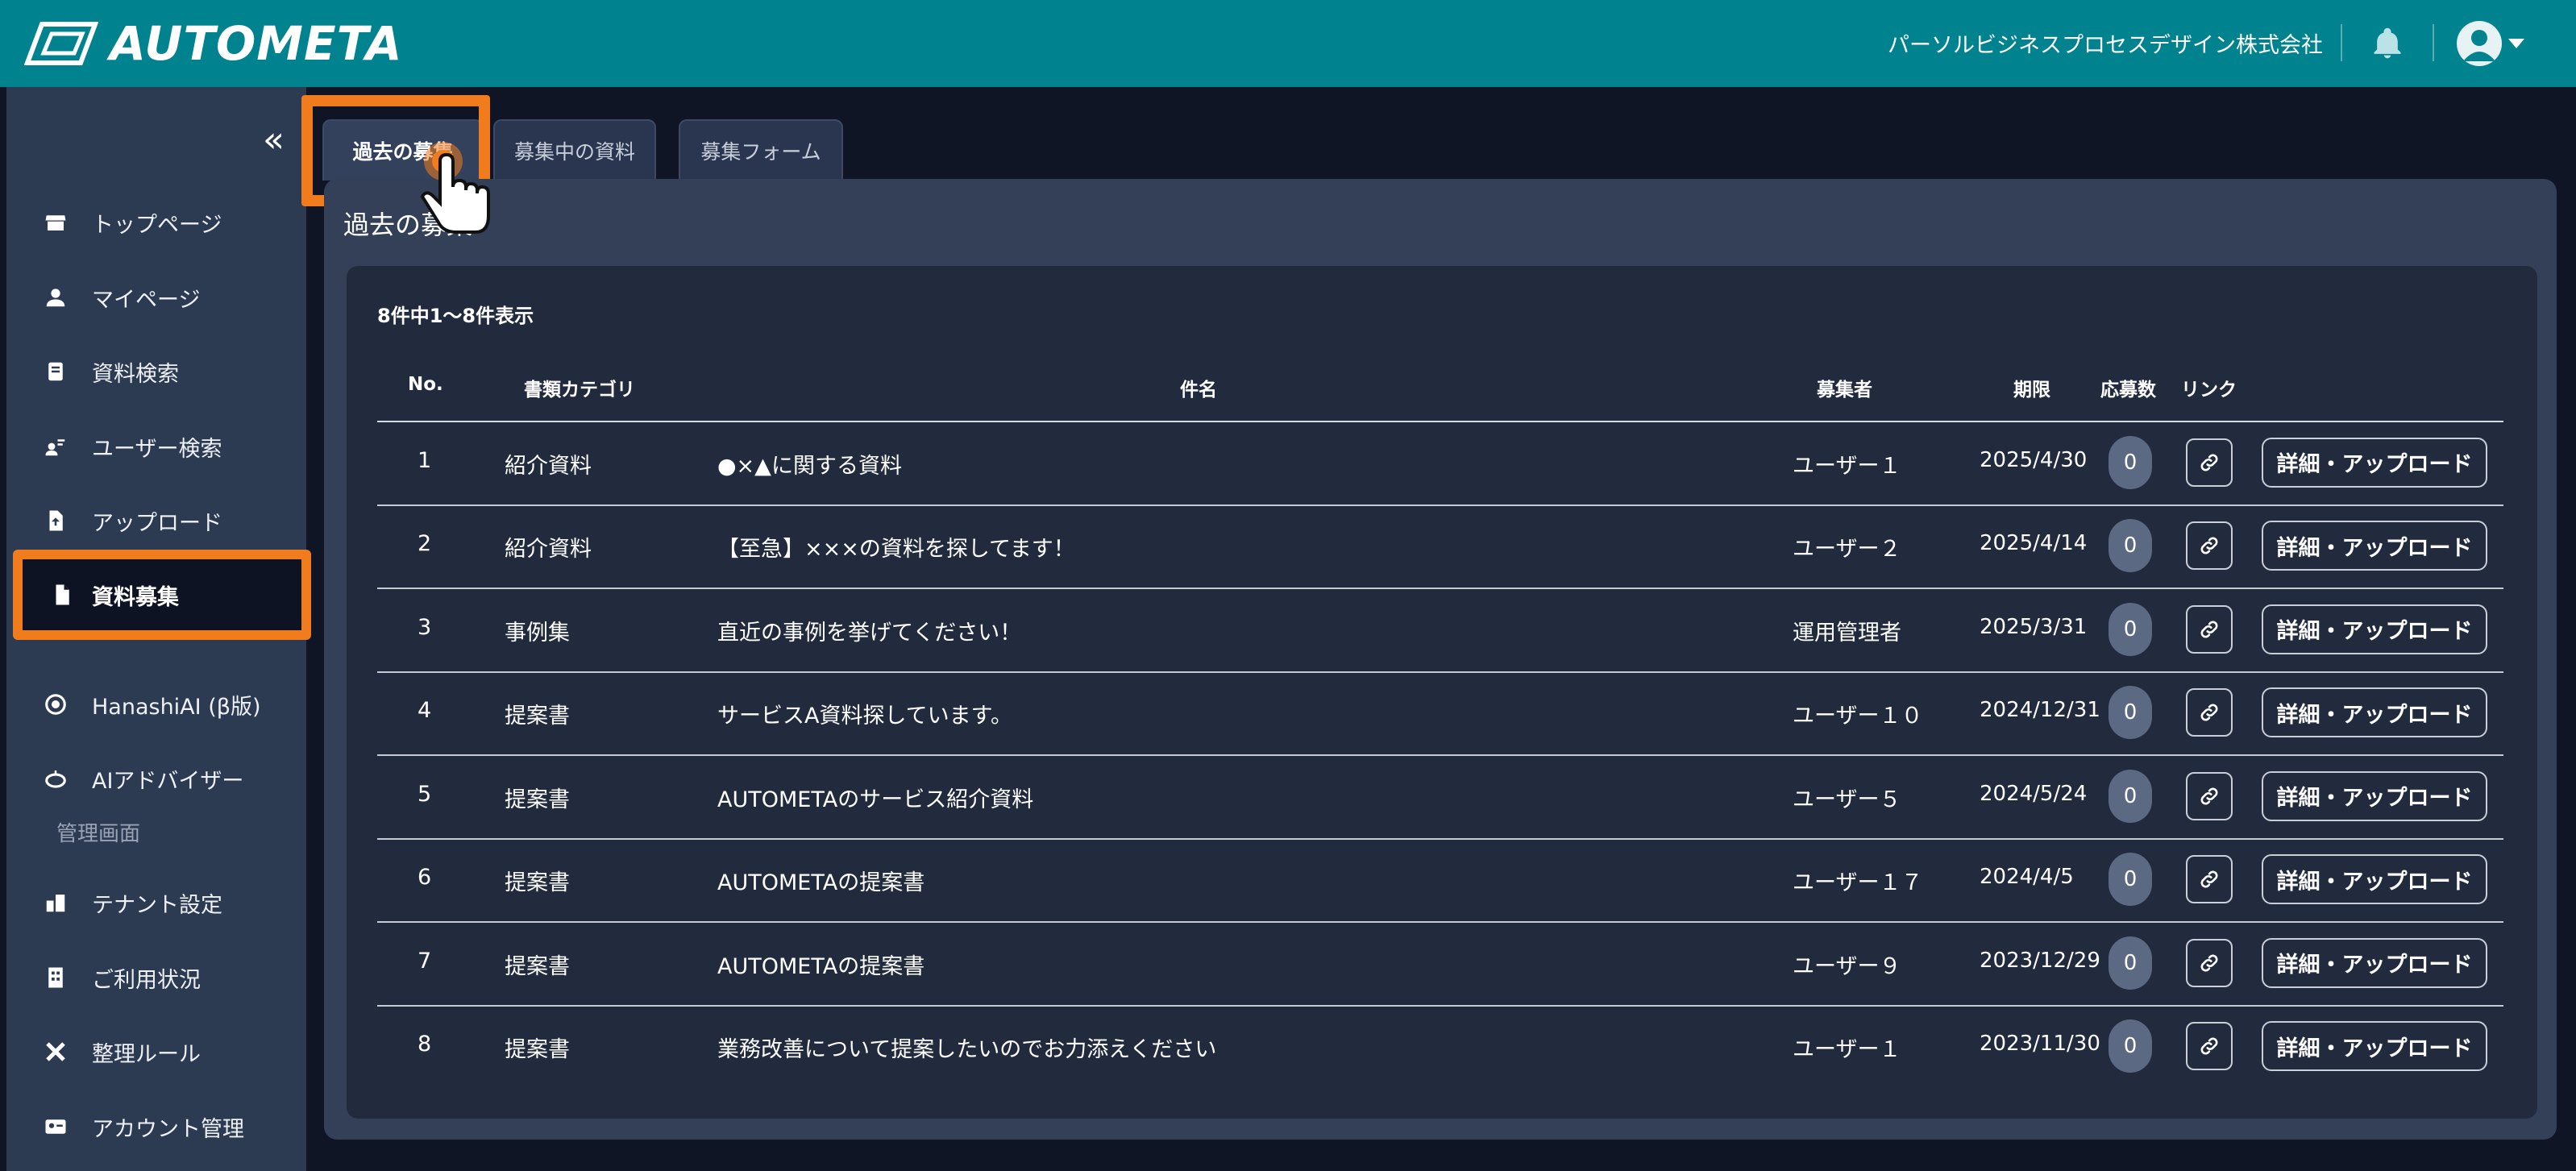  I want to click on cell-category: 事例集, so click(537, 633).